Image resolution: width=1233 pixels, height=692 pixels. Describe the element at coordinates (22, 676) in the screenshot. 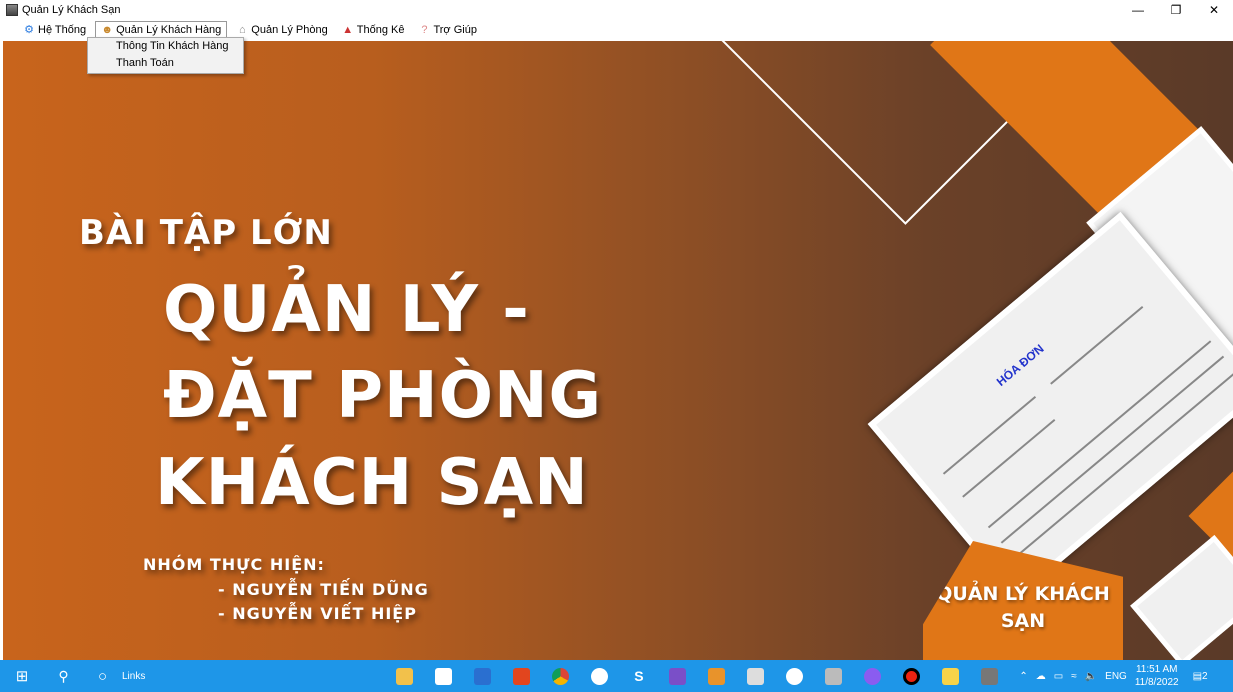

I see `start-button: ⊞` at that location.